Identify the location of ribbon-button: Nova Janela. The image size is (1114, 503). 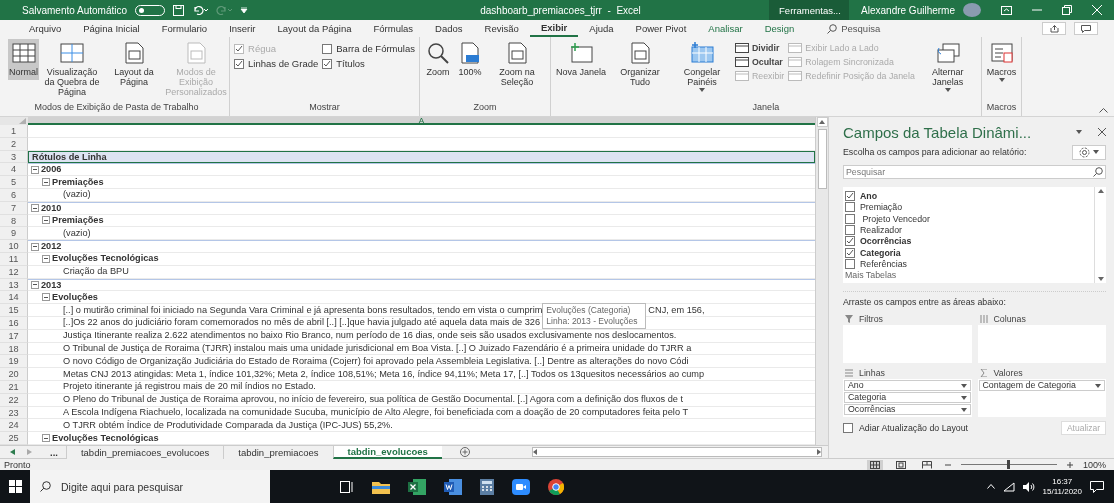
(580, 59).